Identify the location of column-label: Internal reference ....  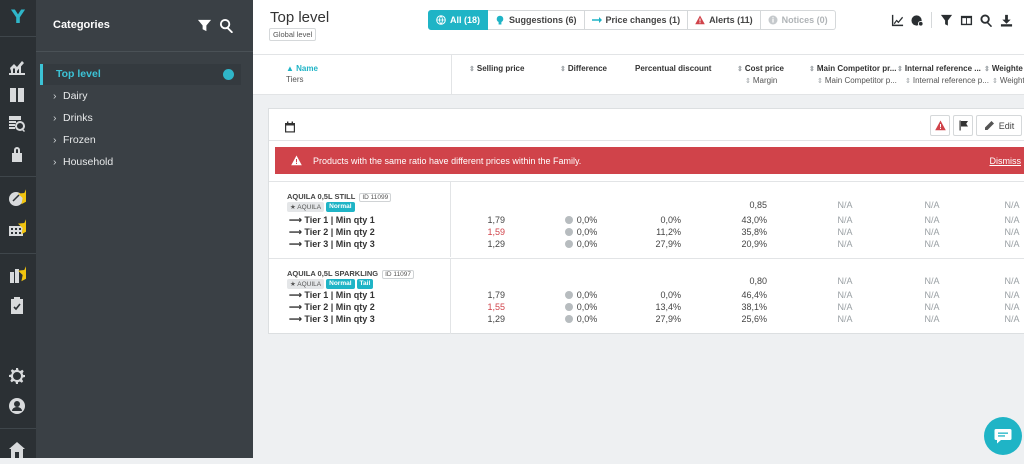
(942, 68).